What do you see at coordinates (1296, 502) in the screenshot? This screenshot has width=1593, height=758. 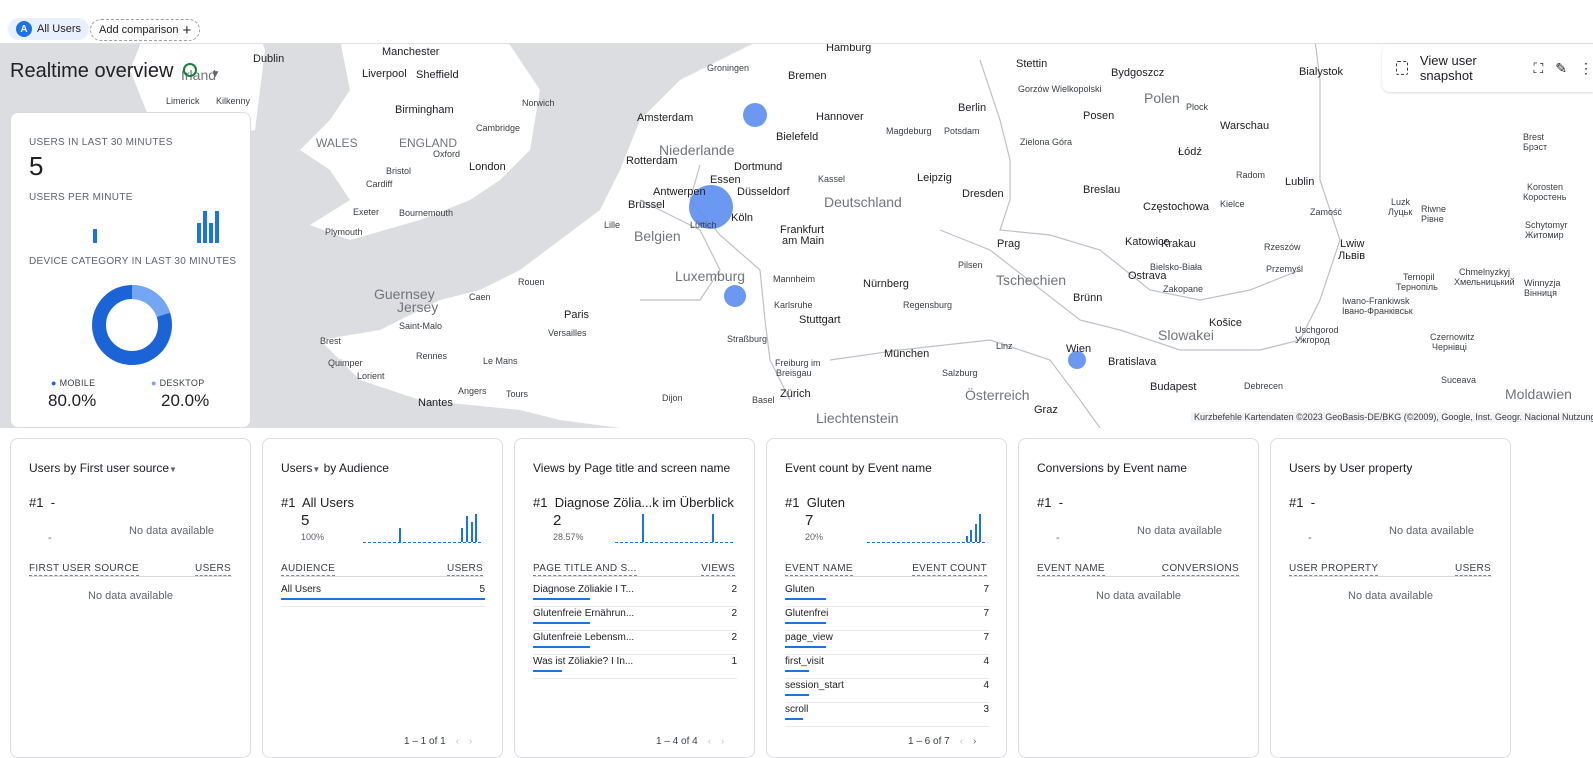 I see `rank-number: #1` at bounding box center [1296, 502].